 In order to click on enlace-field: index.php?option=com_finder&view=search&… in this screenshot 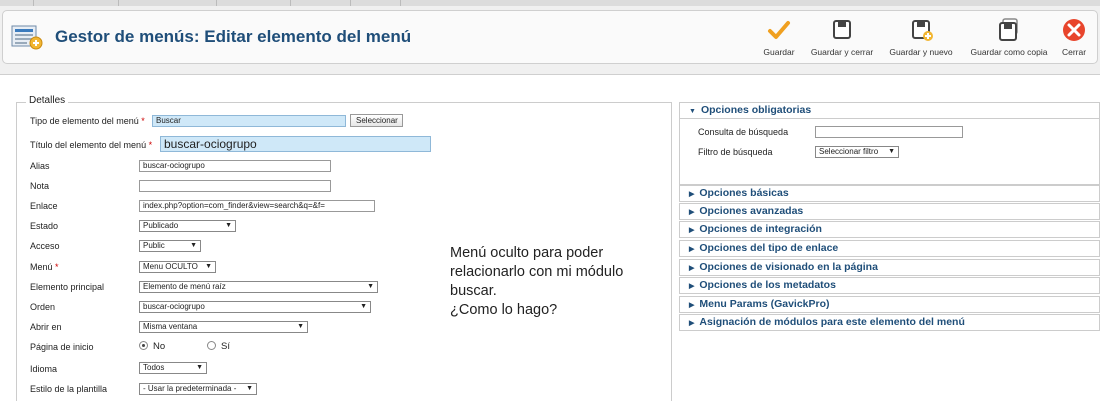, I will do `click(257, 206)`.